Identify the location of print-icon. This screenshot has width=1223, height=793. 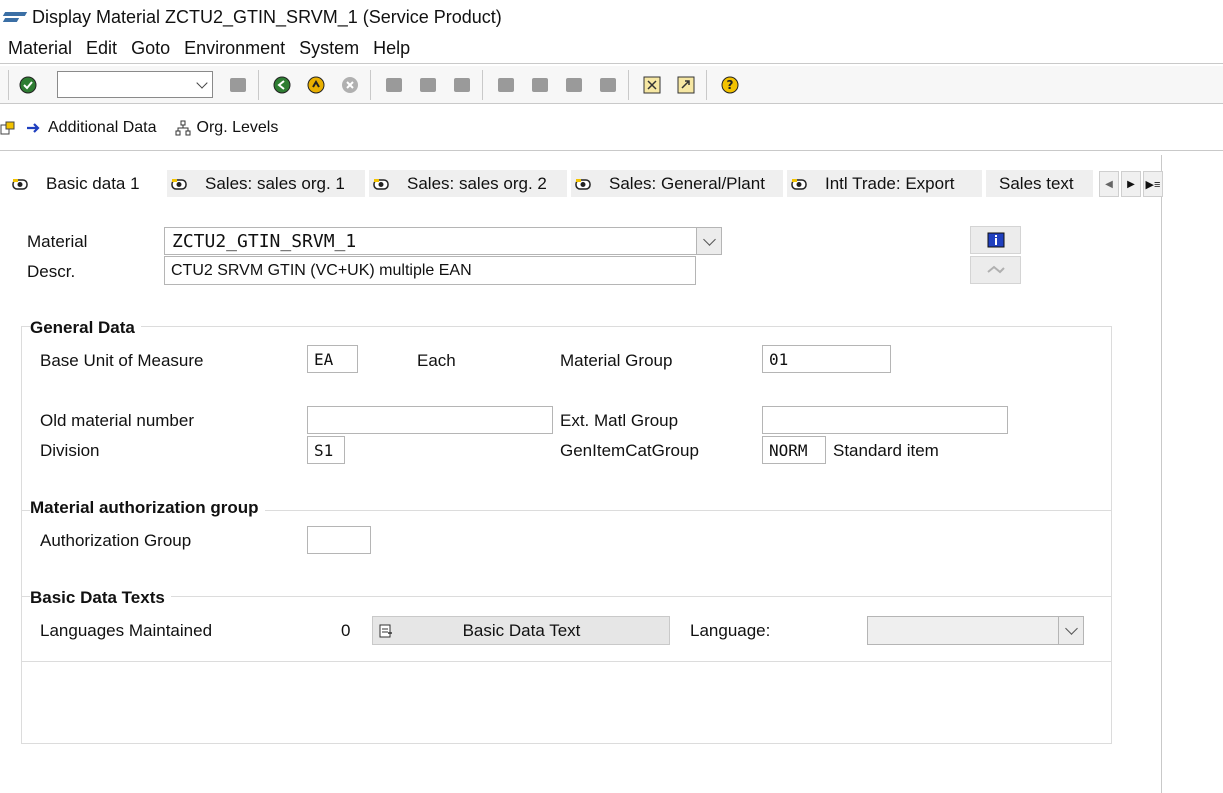
(394, 85).